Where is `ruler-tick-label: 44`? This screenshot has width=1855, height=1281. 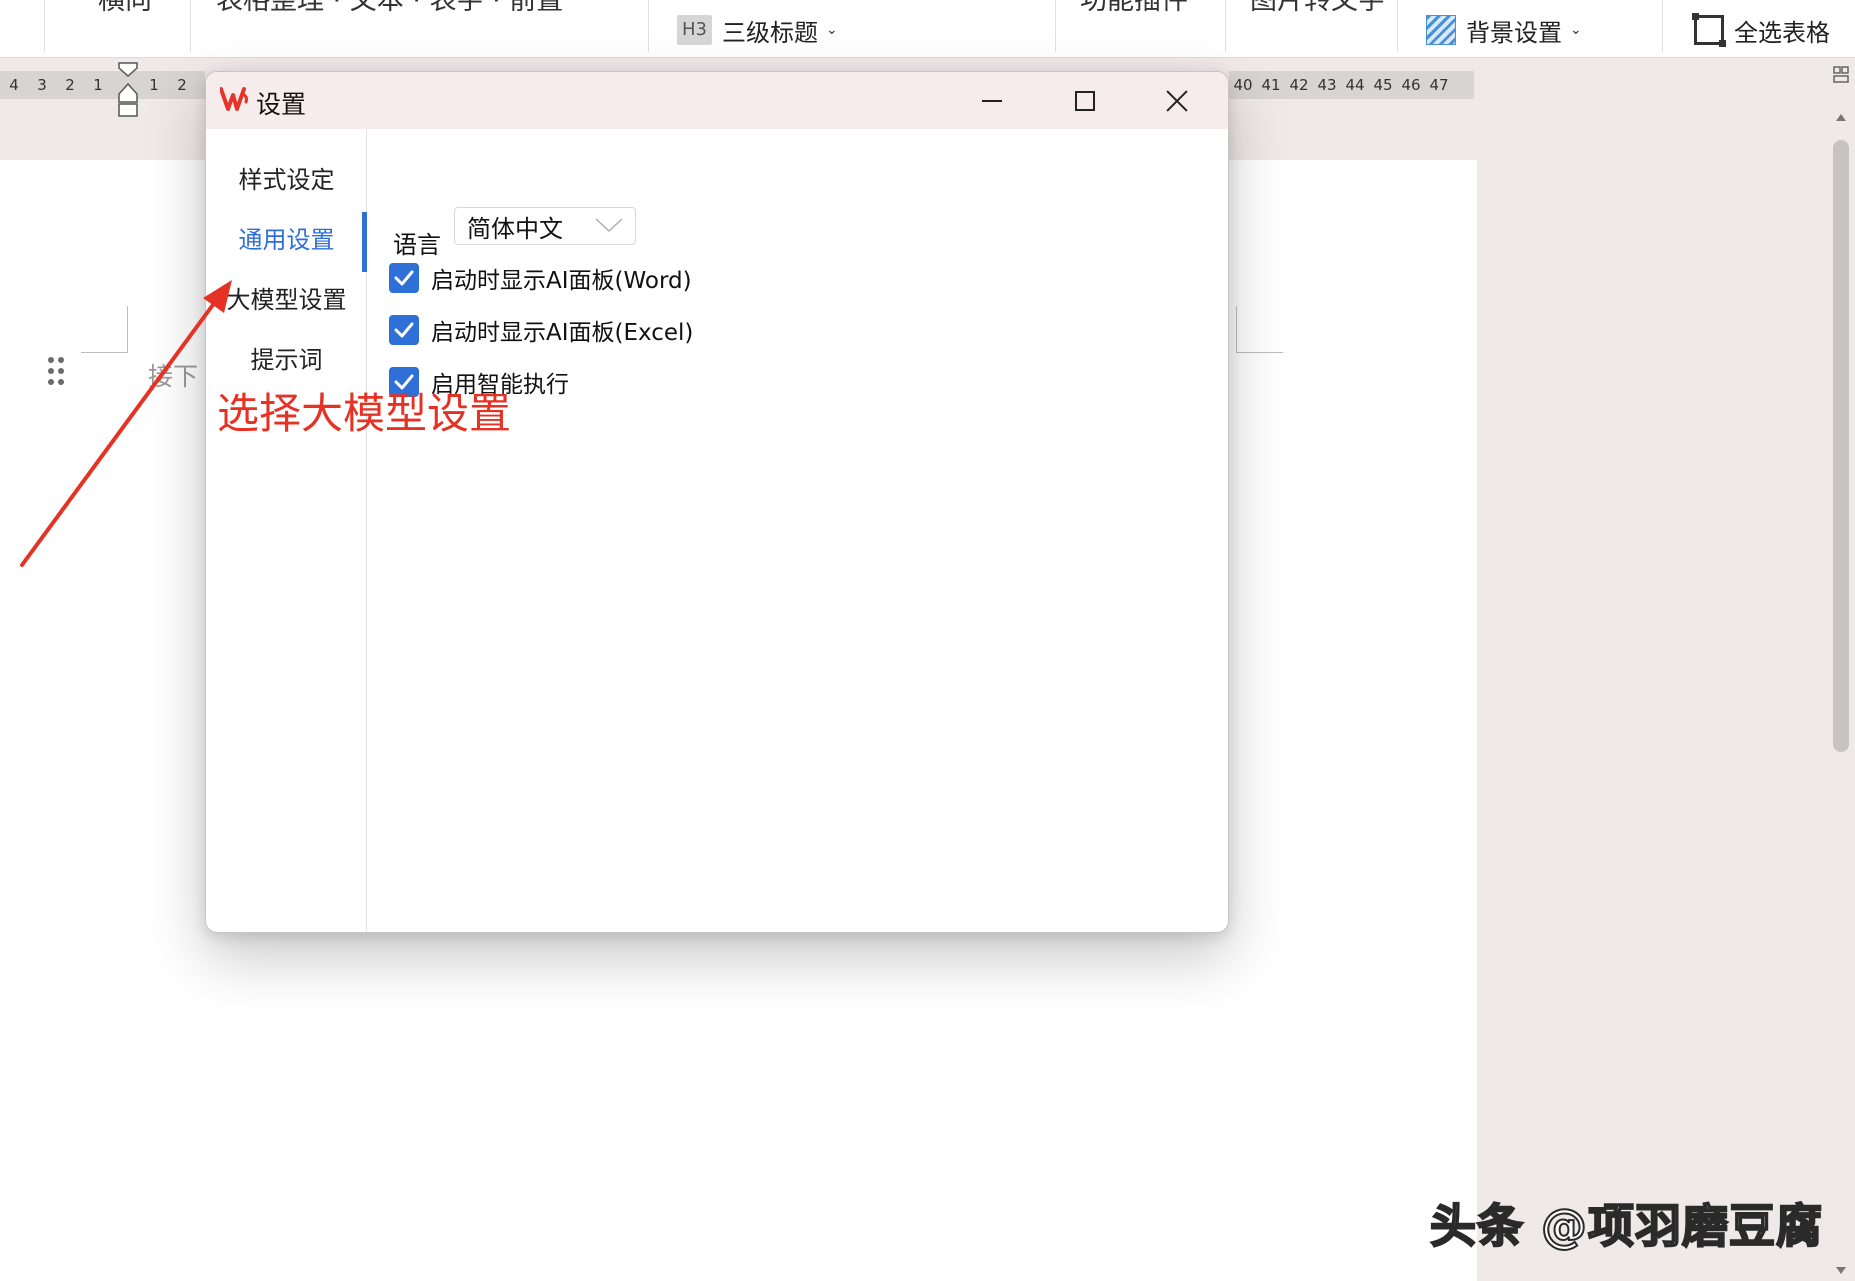
ruler-tick-label: 44 is located at coordinates (1355, 85).